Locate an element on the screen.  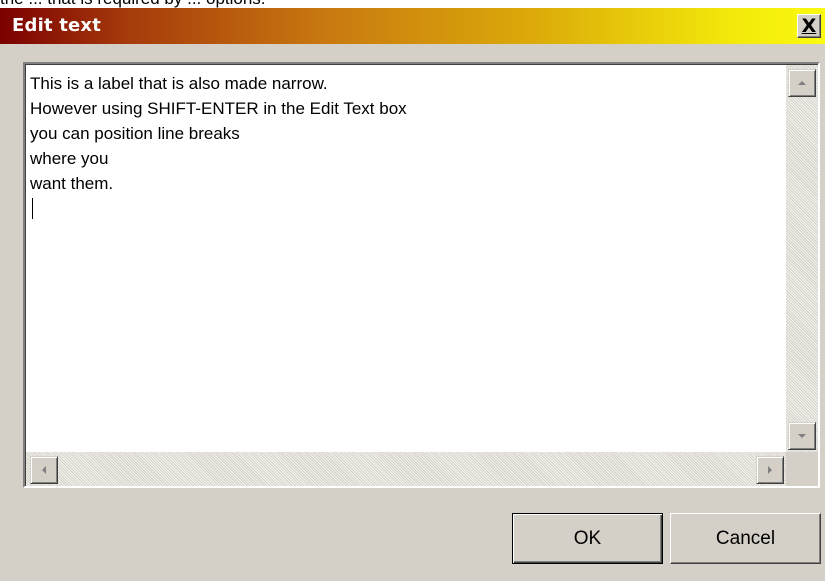
close-icon: X is located at coordinates (809, 25).